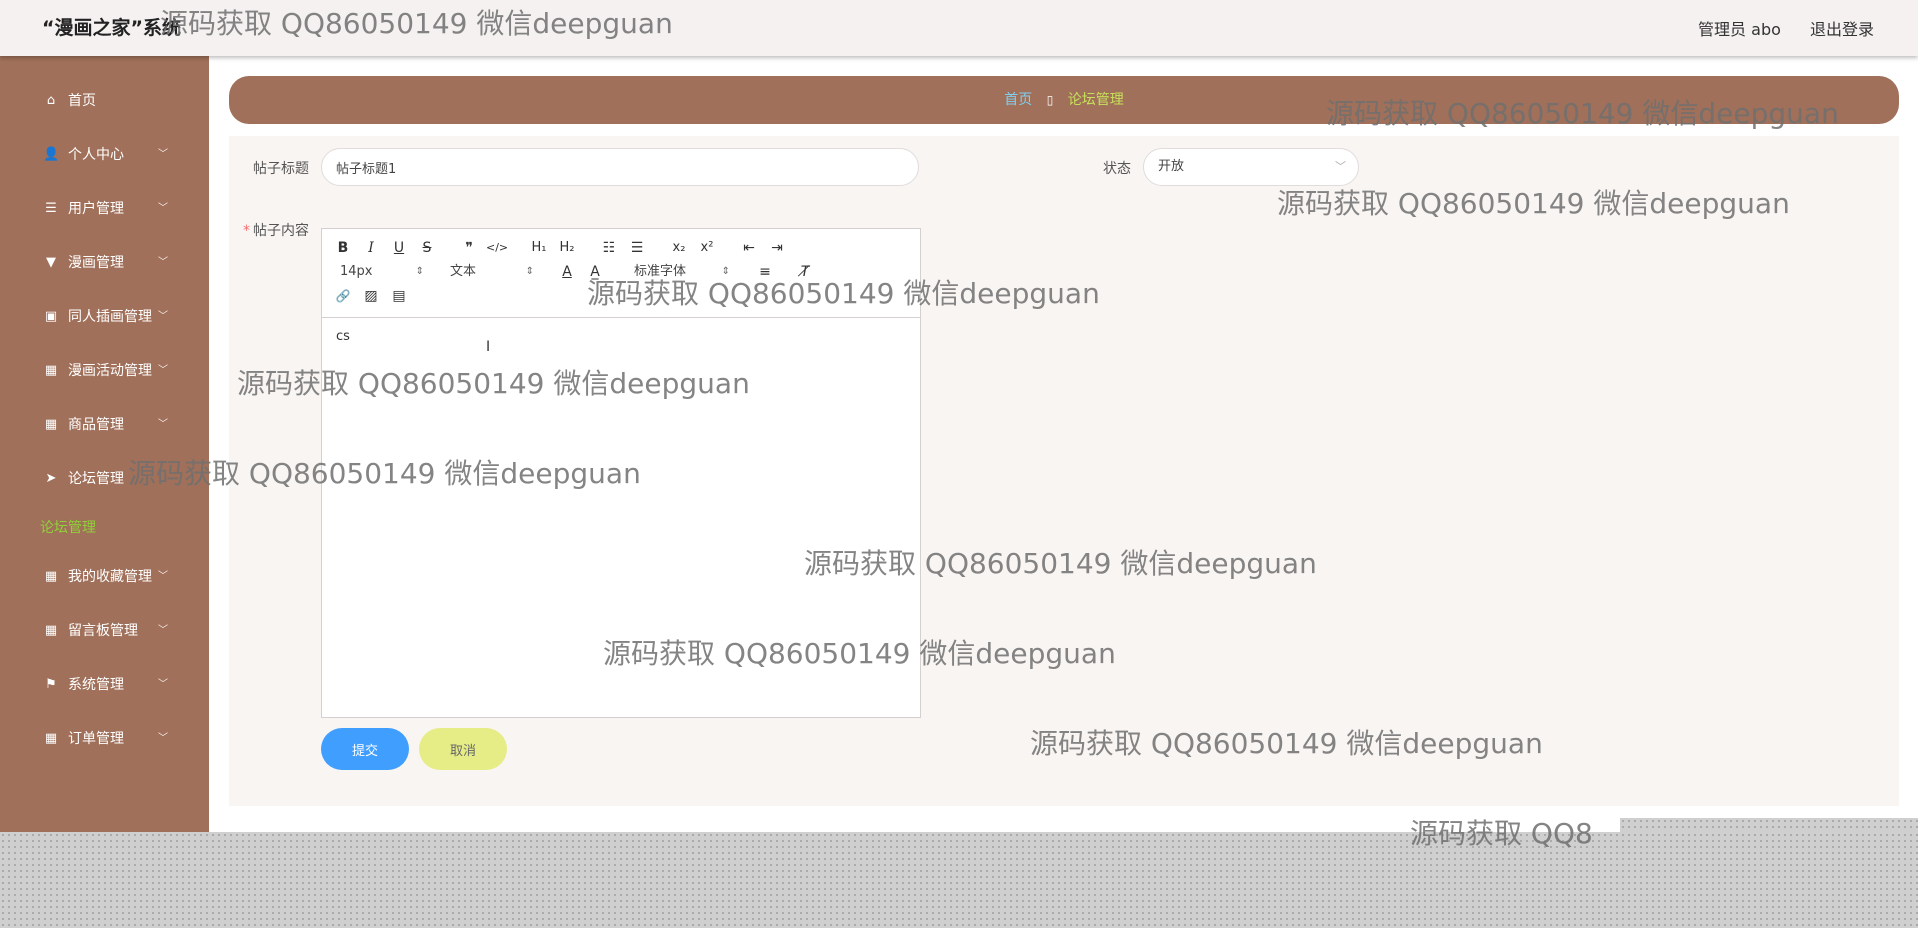 Image resolution: width=1918 pixels, height=928 pixels. I want to click on app-title: “漫画之家”系统, so click(111, 28).